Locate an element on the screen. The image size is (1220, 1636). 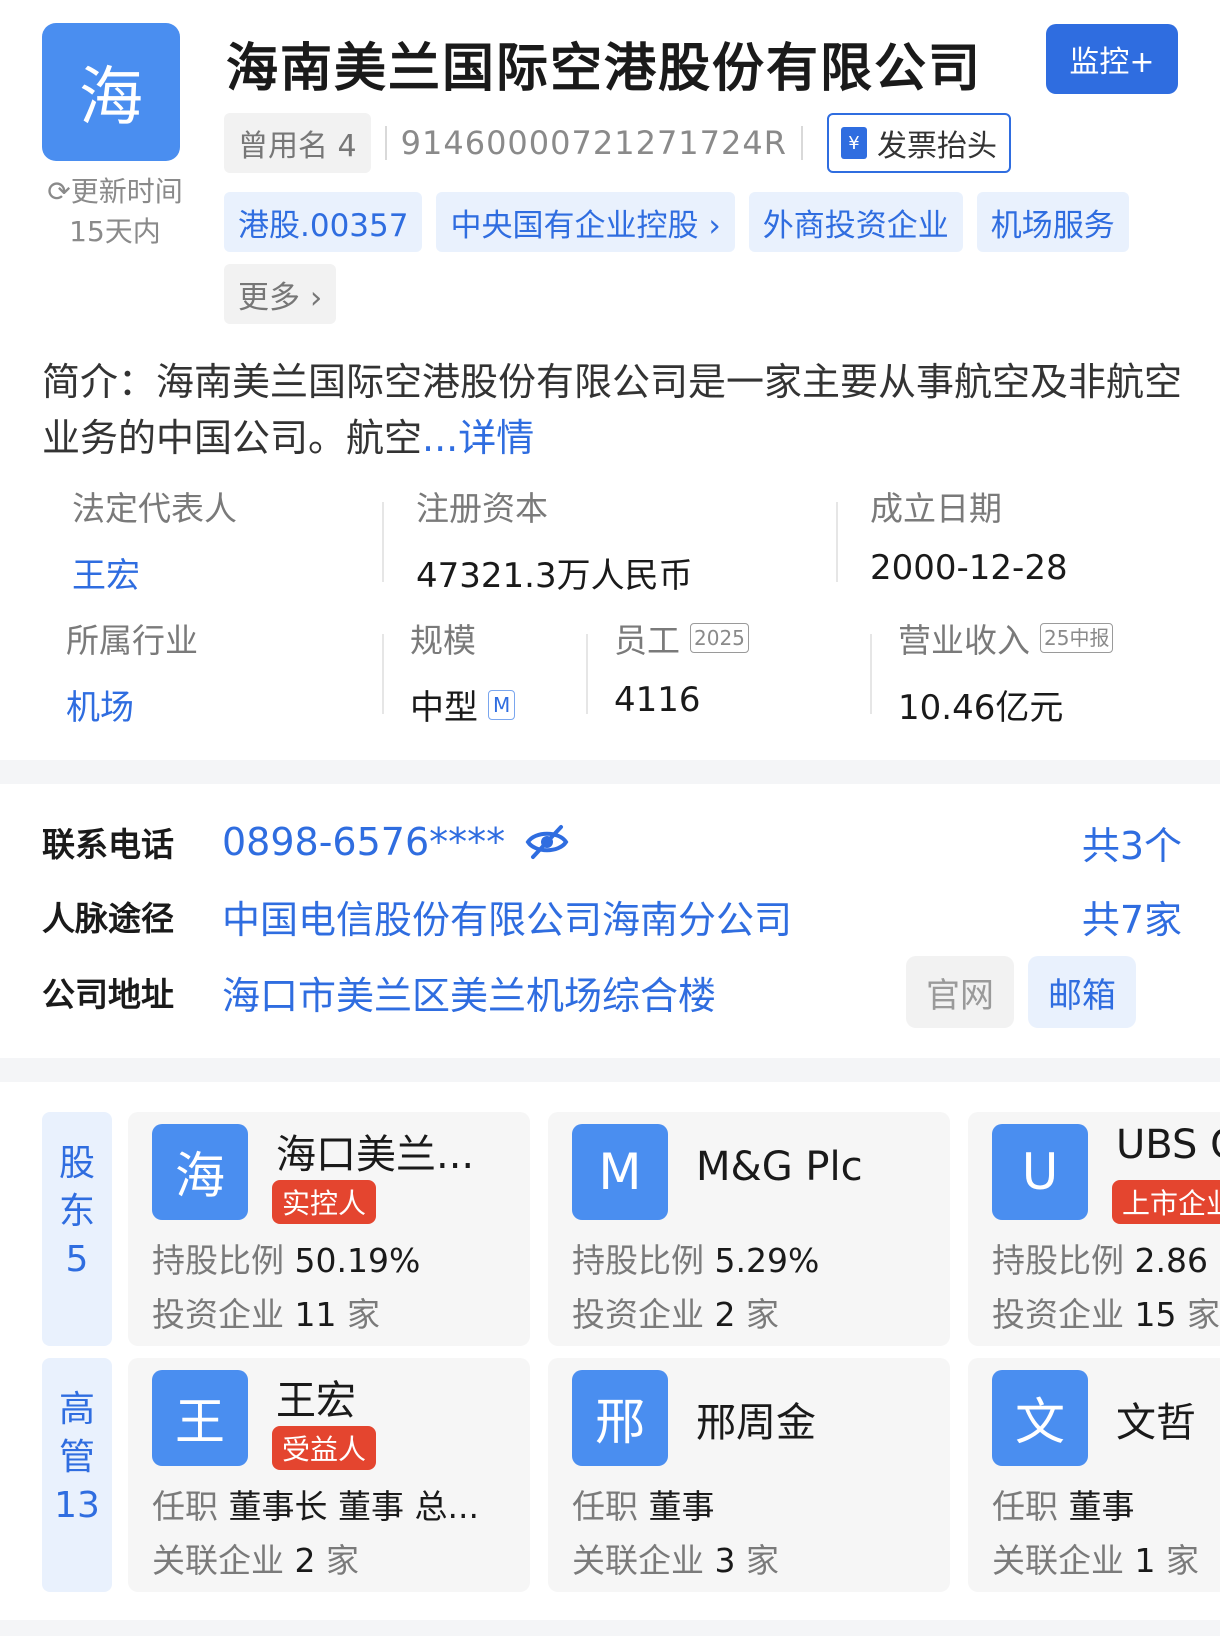
capital-value: 47321.3万人民币 is located at coordinates (554, 576).